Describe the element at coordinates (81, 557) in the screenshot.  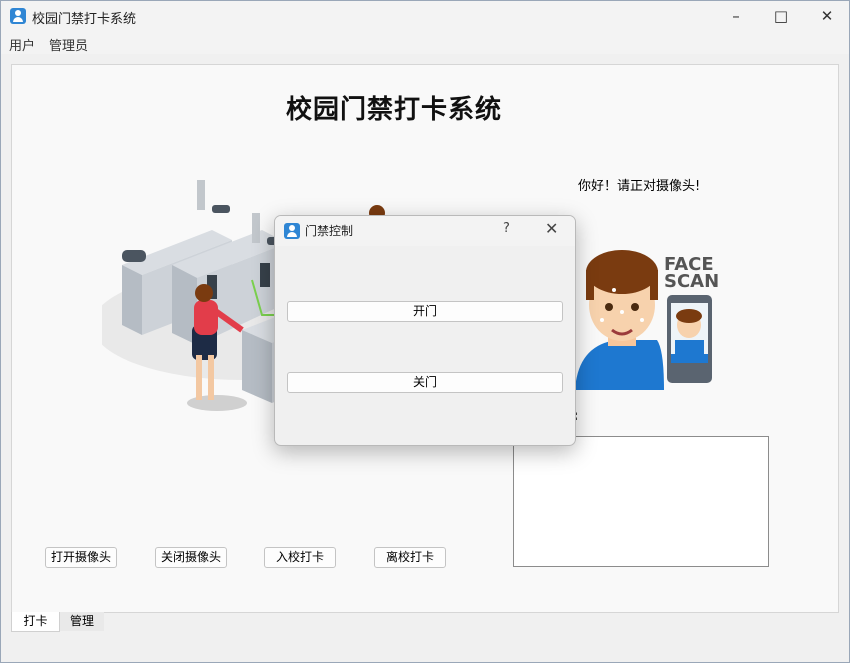
I see `open-camera-button: 打开摄像头` at that location.